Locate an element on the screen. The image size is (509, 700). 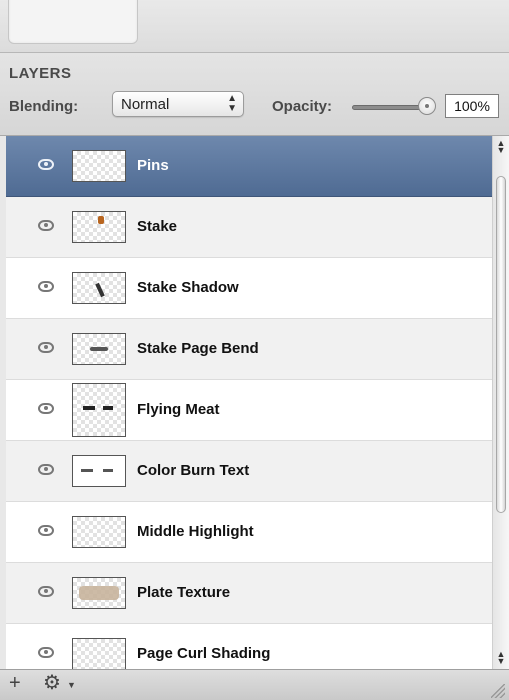
opacity-slider is located at coordinates (390, 107).